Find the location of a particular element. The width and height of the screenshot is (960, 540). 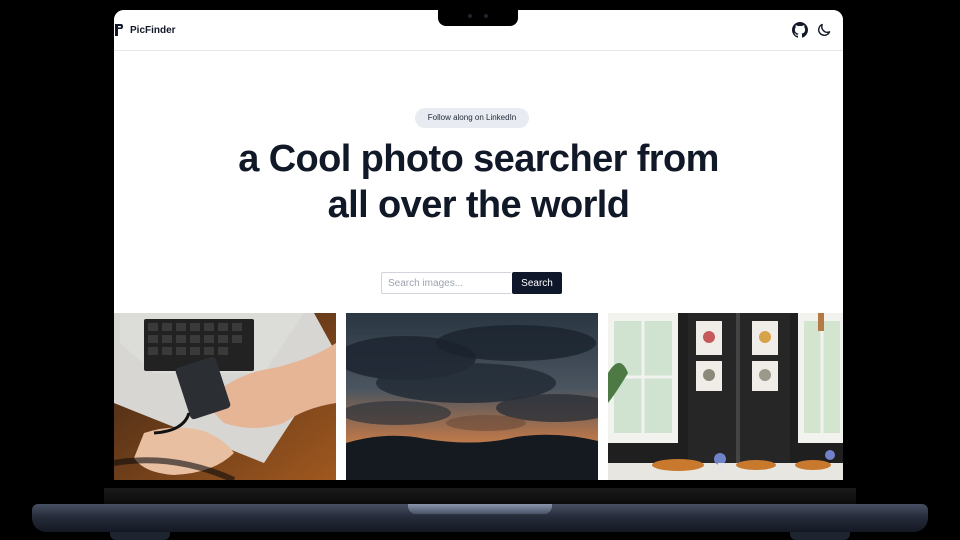

laptop-hinge is located at coordinates (480, 496).